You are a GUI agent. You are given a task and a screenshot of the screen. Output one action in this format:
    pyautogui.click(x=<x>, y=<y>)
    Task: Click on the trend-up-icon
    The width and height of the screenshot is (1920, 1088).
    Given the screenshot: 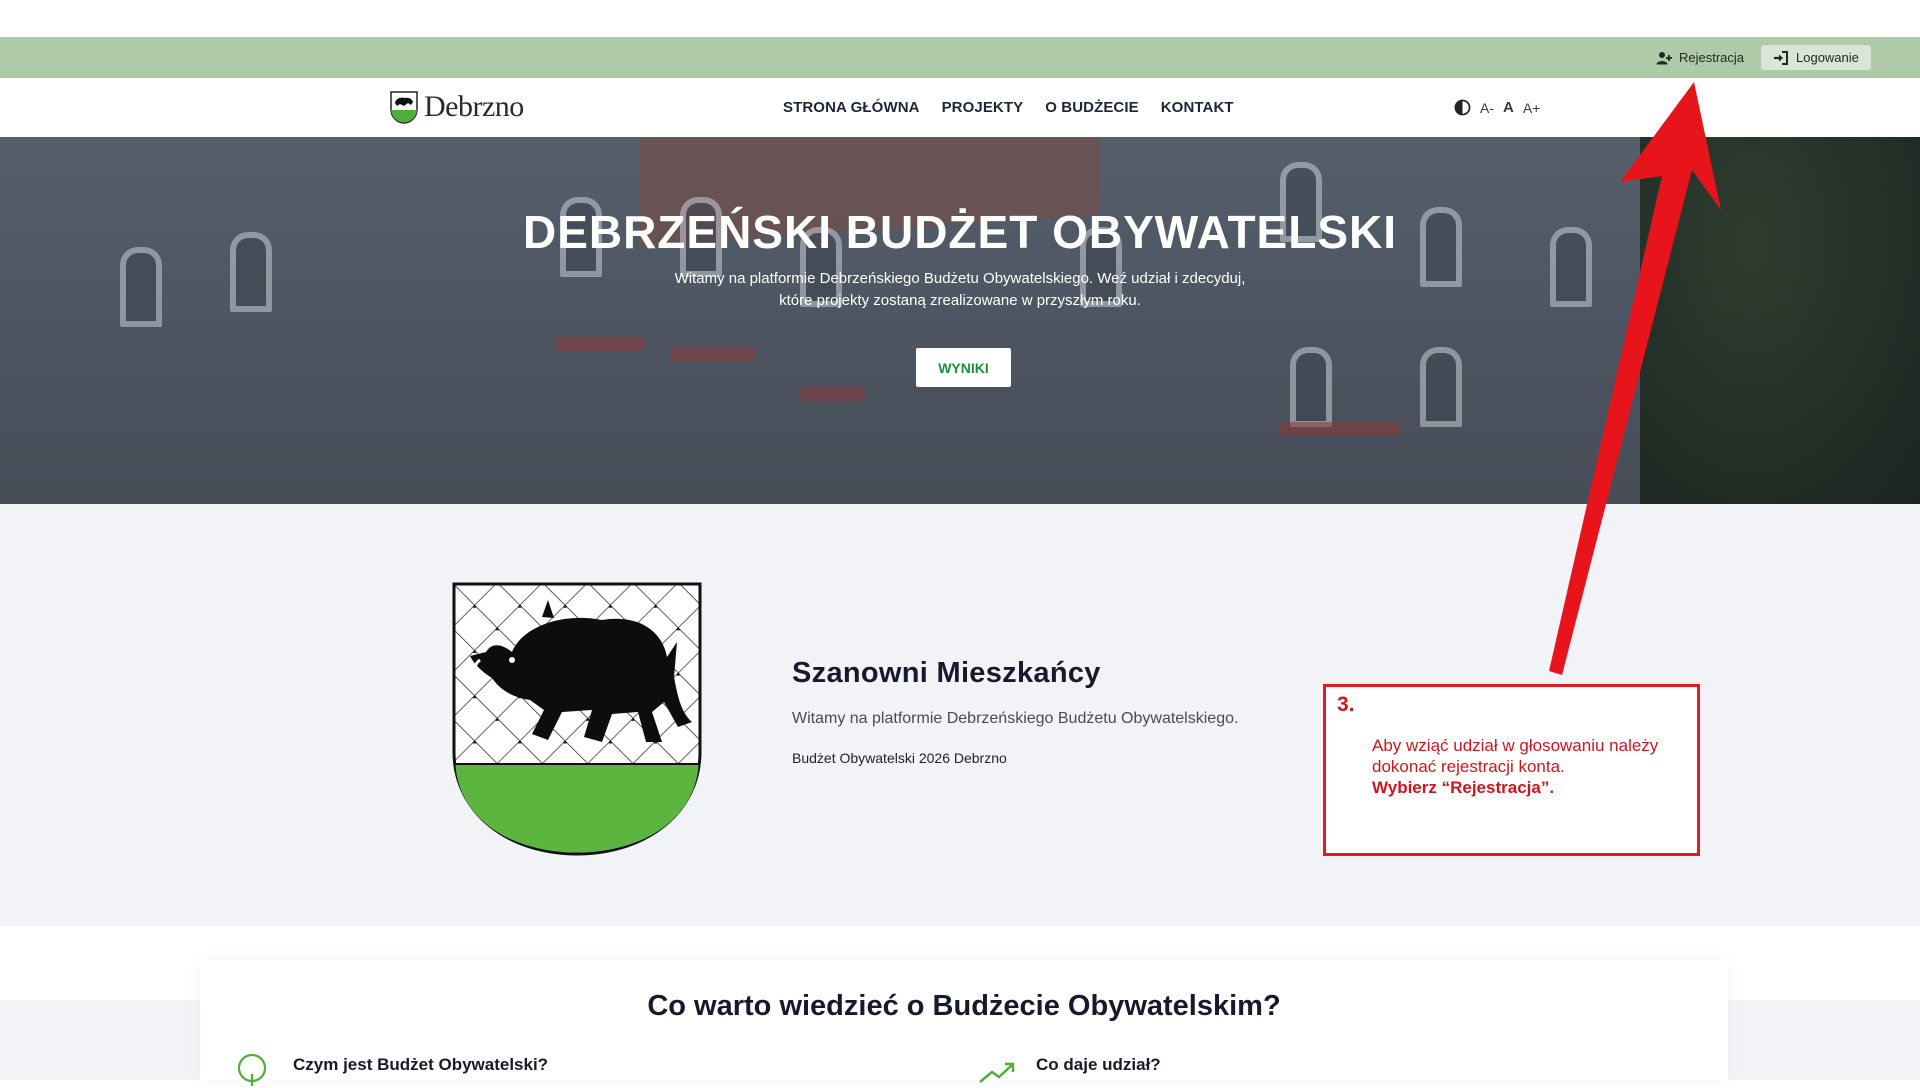 What is the action you would take?
    pyautogui.click(x=997, y=1072)
    